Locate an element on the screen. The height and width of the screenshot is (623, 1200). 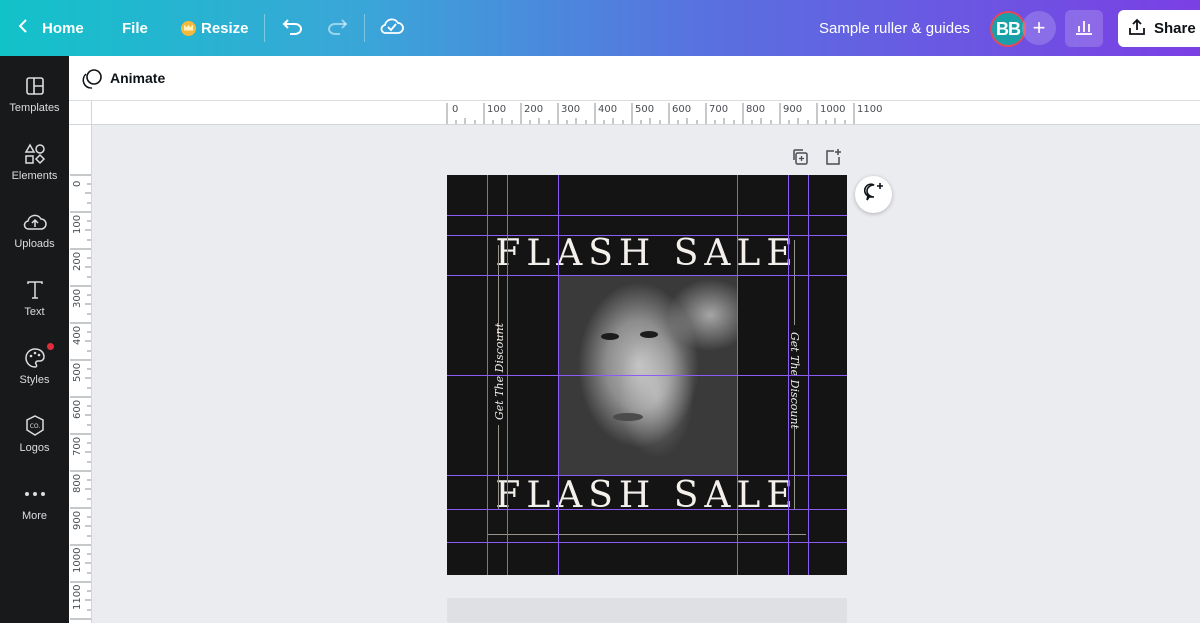
sidebar-item-label: Logos is located at coordinates (34, 448).